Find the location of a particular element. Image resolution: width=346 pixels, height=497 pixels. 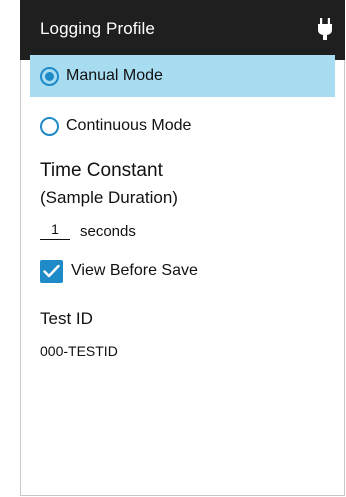

checkbox-checked-icon is located at coordinates (51, 271).